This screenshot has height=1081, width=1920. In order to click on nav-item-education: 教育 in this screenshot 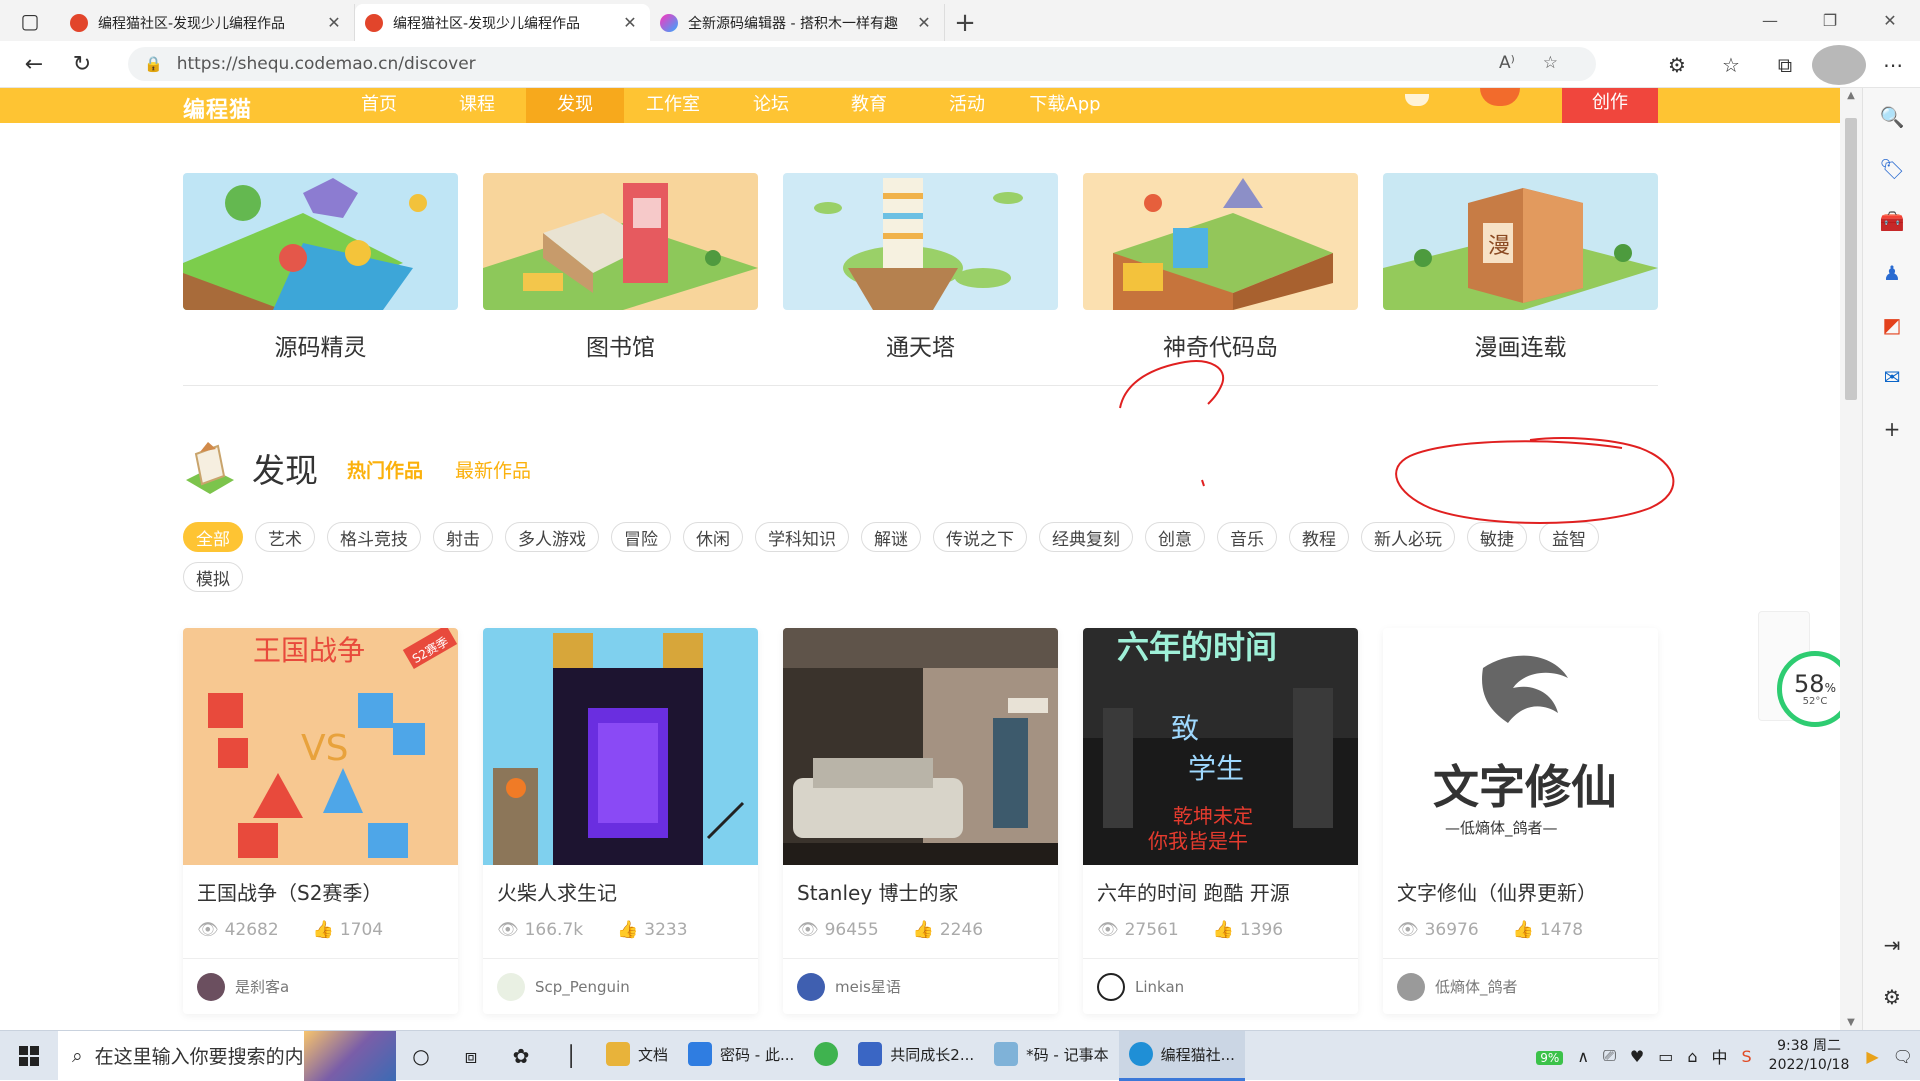, I will do `click(869, 105)`.